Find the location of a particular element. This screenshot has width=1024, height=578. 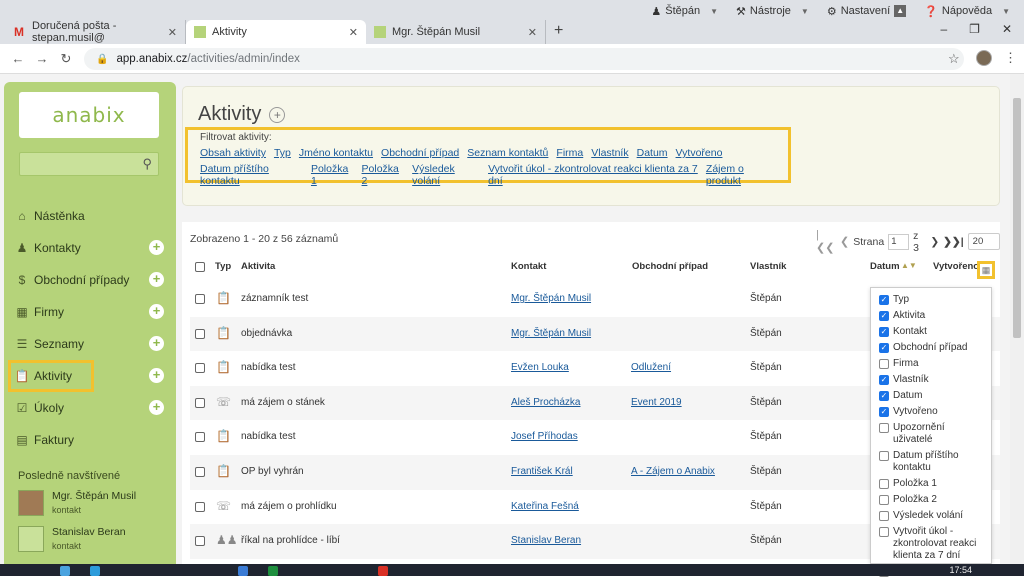

user-menu: ♟ Štěpán ▼ is located at coordinates (684, 11).